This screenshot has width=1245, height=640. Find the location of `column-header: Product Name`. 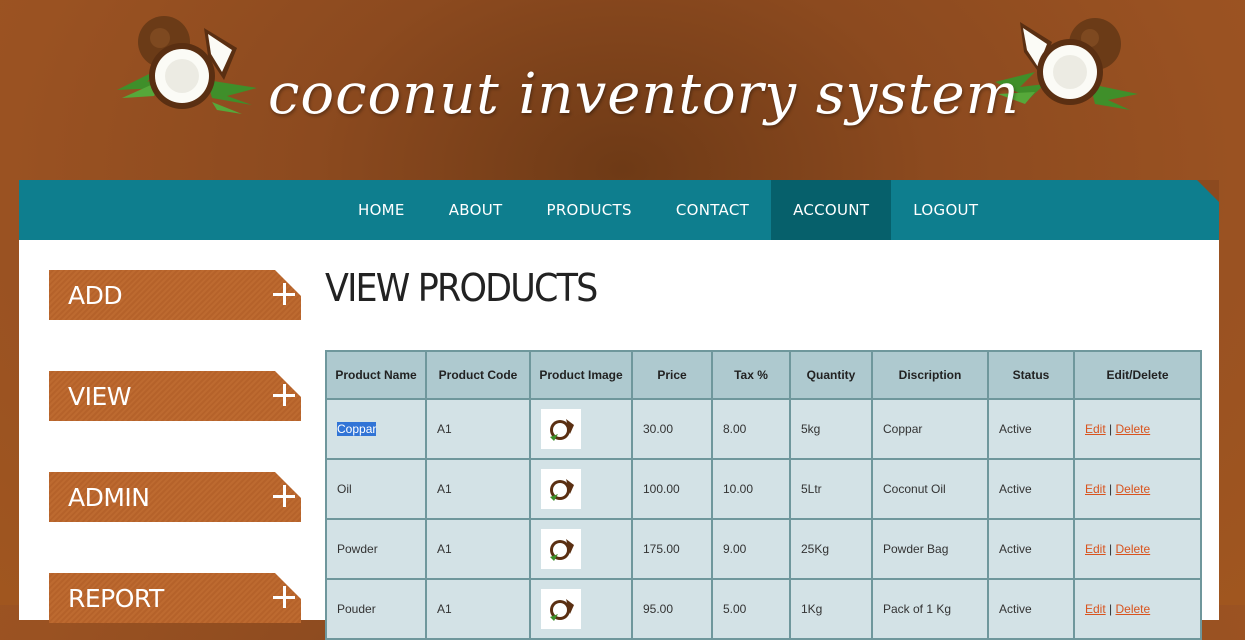

column-header: Product Name is located at coordinates (376, 375).